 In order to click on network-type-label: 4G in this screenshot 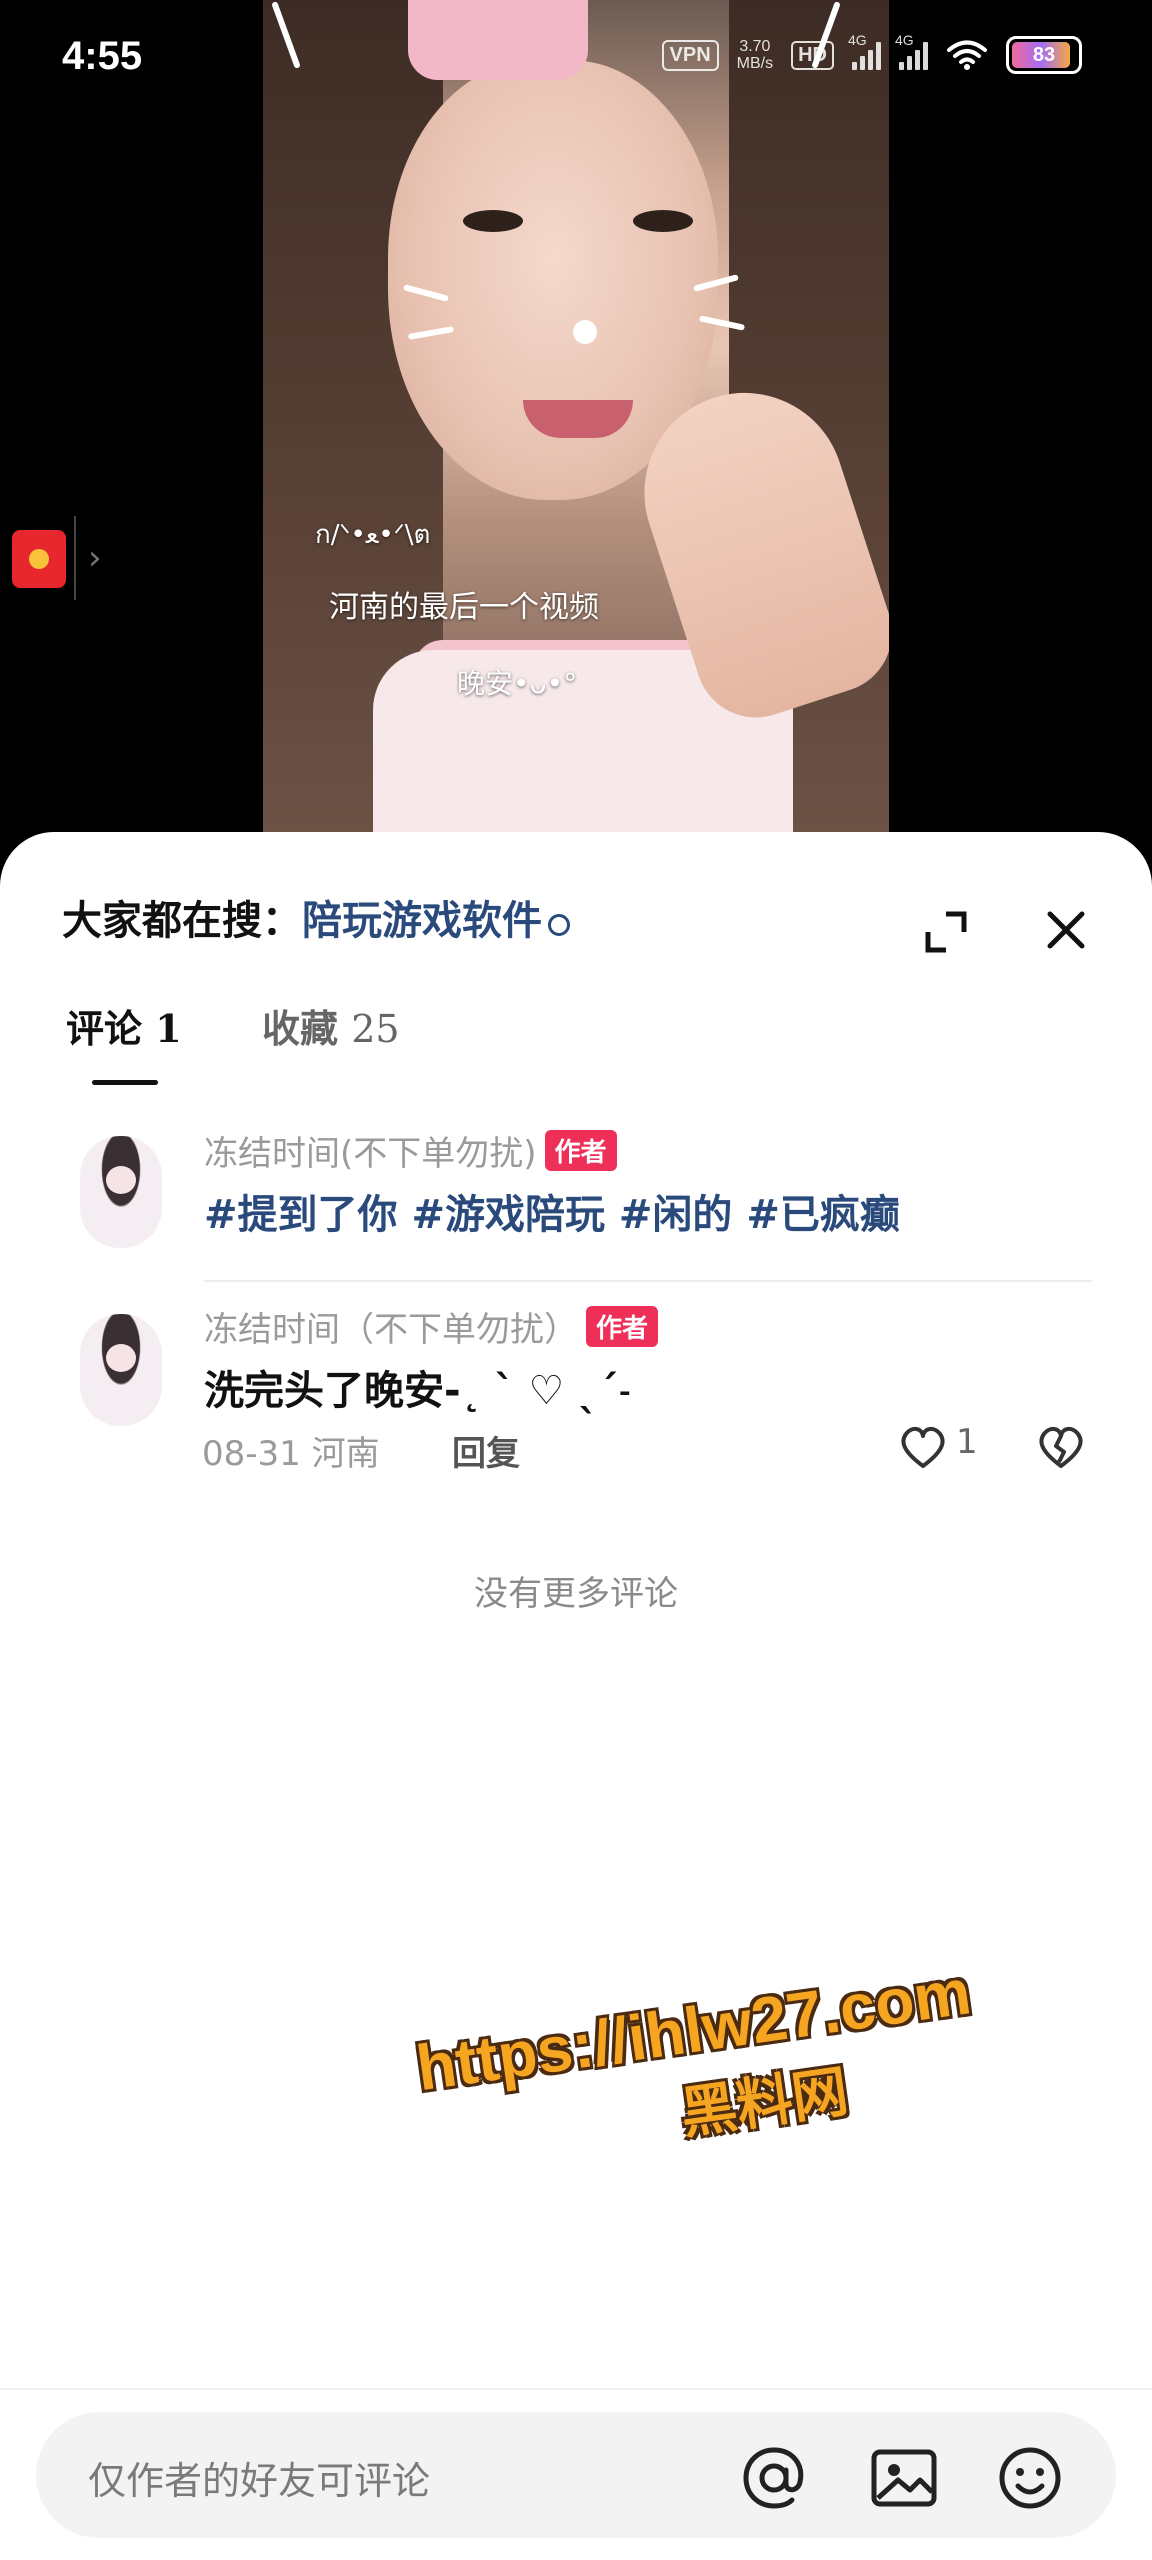, I will do `click(857, 40)`.